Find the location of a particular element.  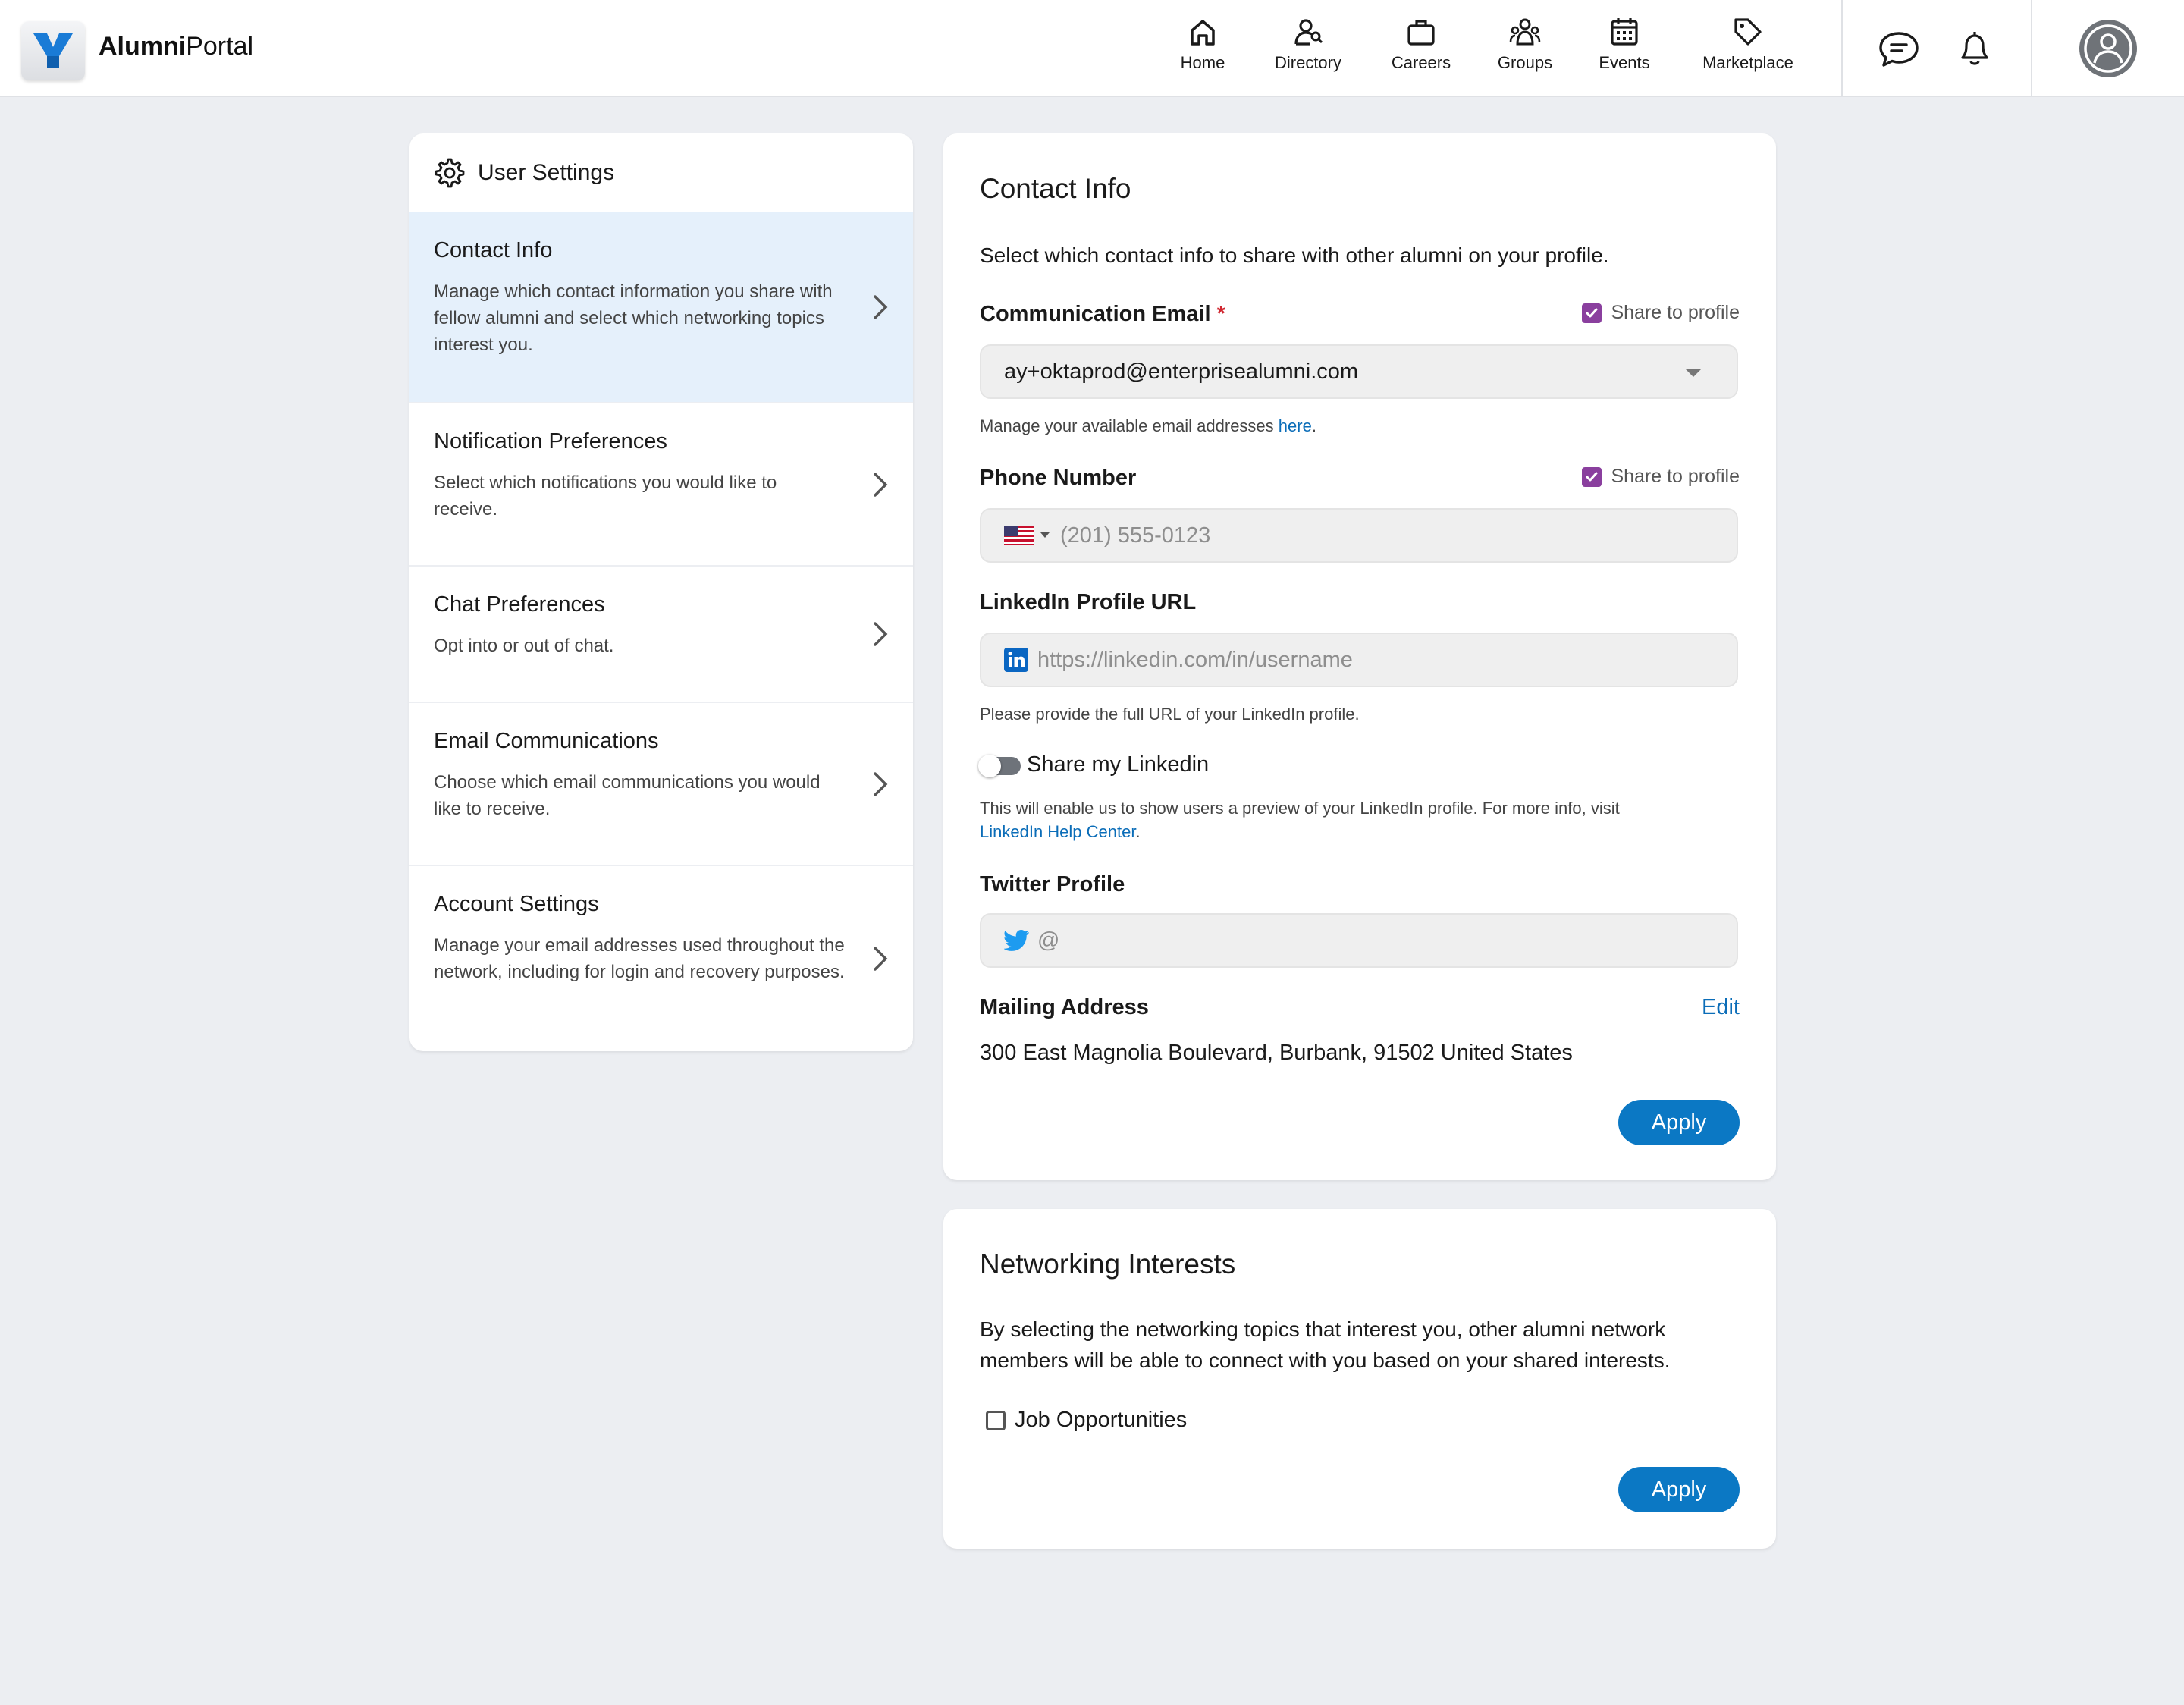

country-code-select is located at coordinates (1027, 535).